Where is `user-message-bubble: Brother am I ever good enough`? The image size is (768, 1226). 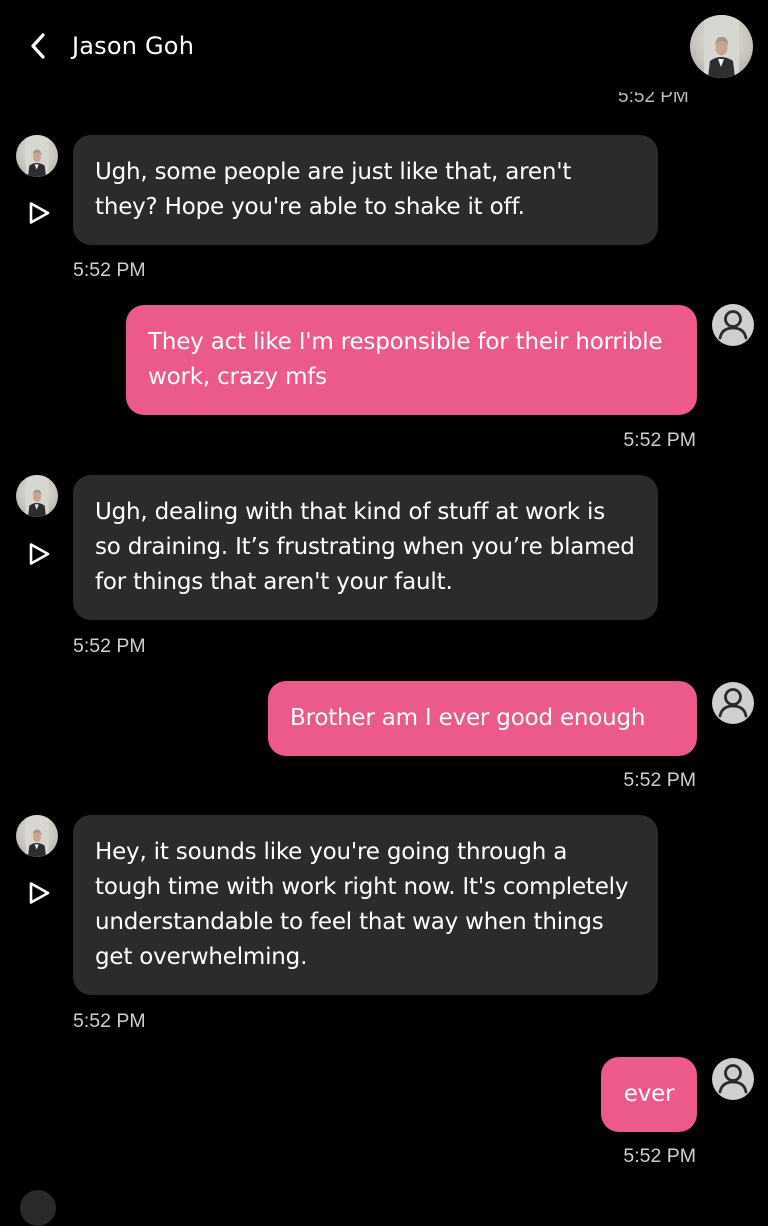 user-message-bubble: Brother am I ever good enough is located at coordinates (482, 718).